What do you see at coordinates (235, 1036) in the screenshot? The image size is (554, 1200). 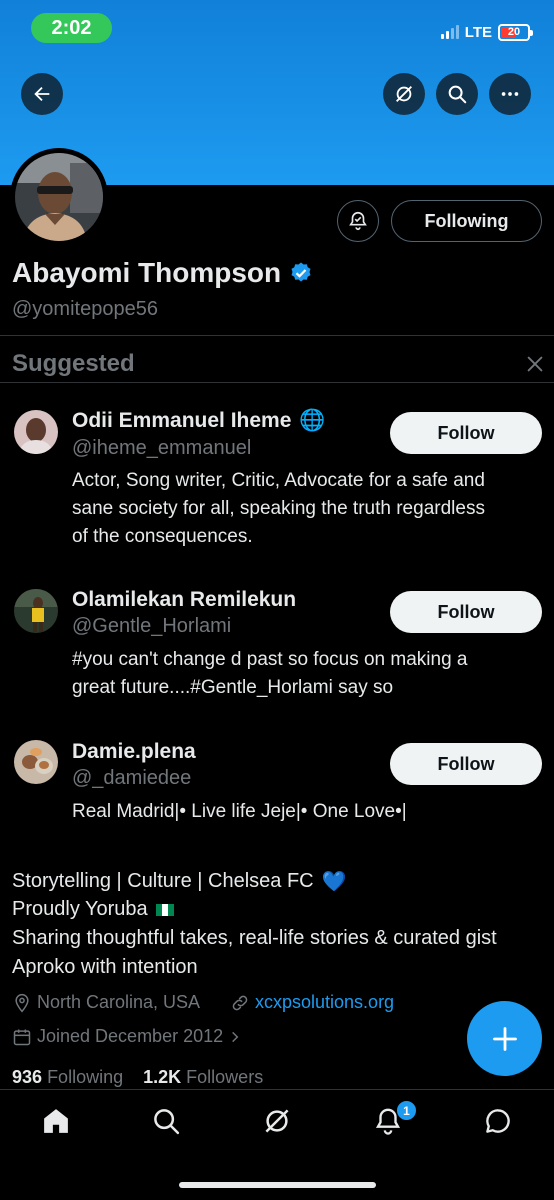 I see `chevron-right-icon` at bounding box center [235, 1036].